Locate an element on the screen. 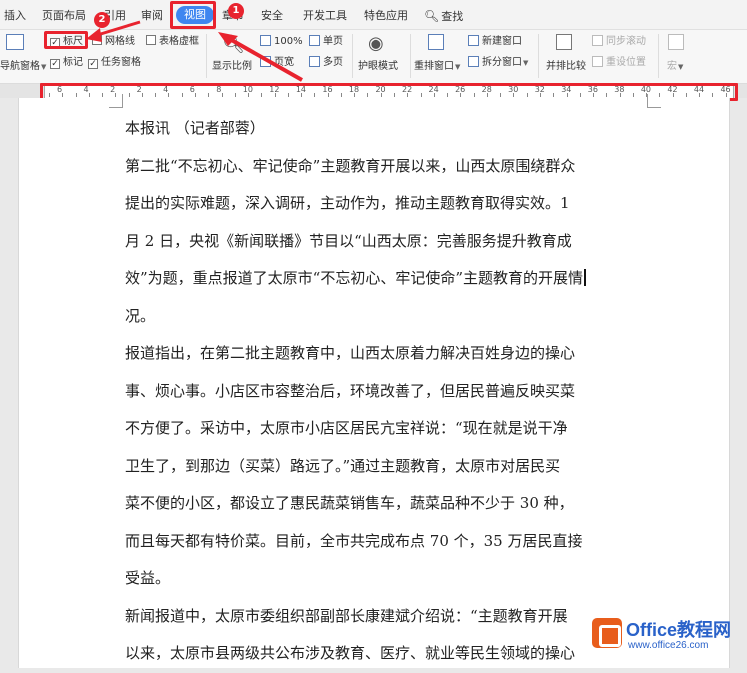 This screenshot has height=673, width=747. tab-review: 审阅 is located at coordinates (152, 16).